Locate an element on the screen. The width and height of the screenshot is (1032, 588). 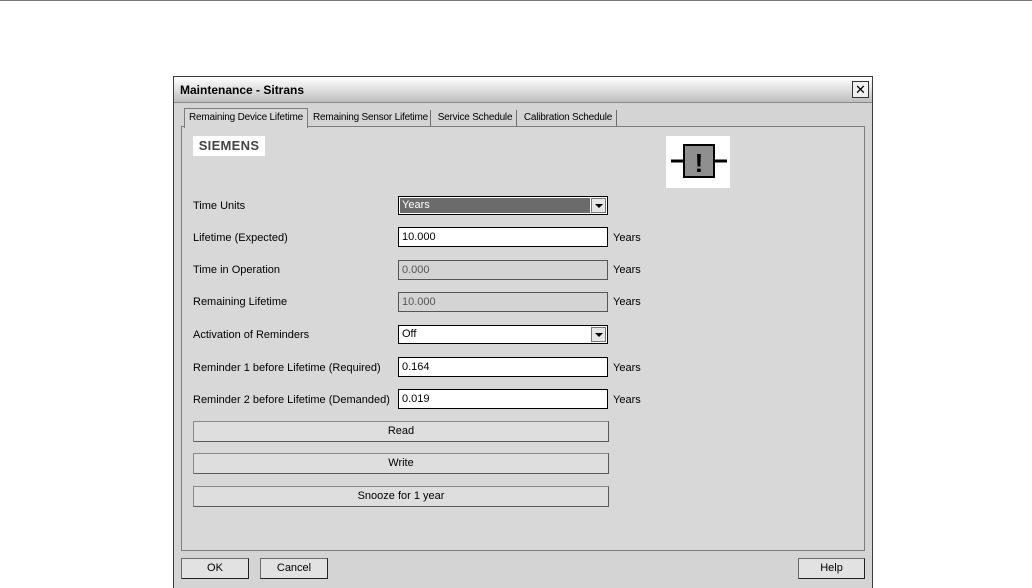
read-button: Read is located at coordinates (401, 431).